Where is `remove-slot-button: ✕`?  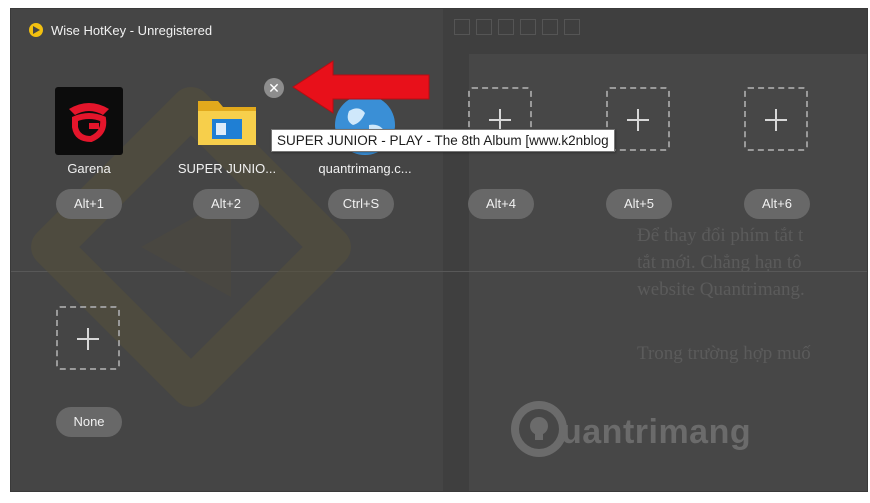 remove-slot-button: ✕ is located at coordinates (274, 88).